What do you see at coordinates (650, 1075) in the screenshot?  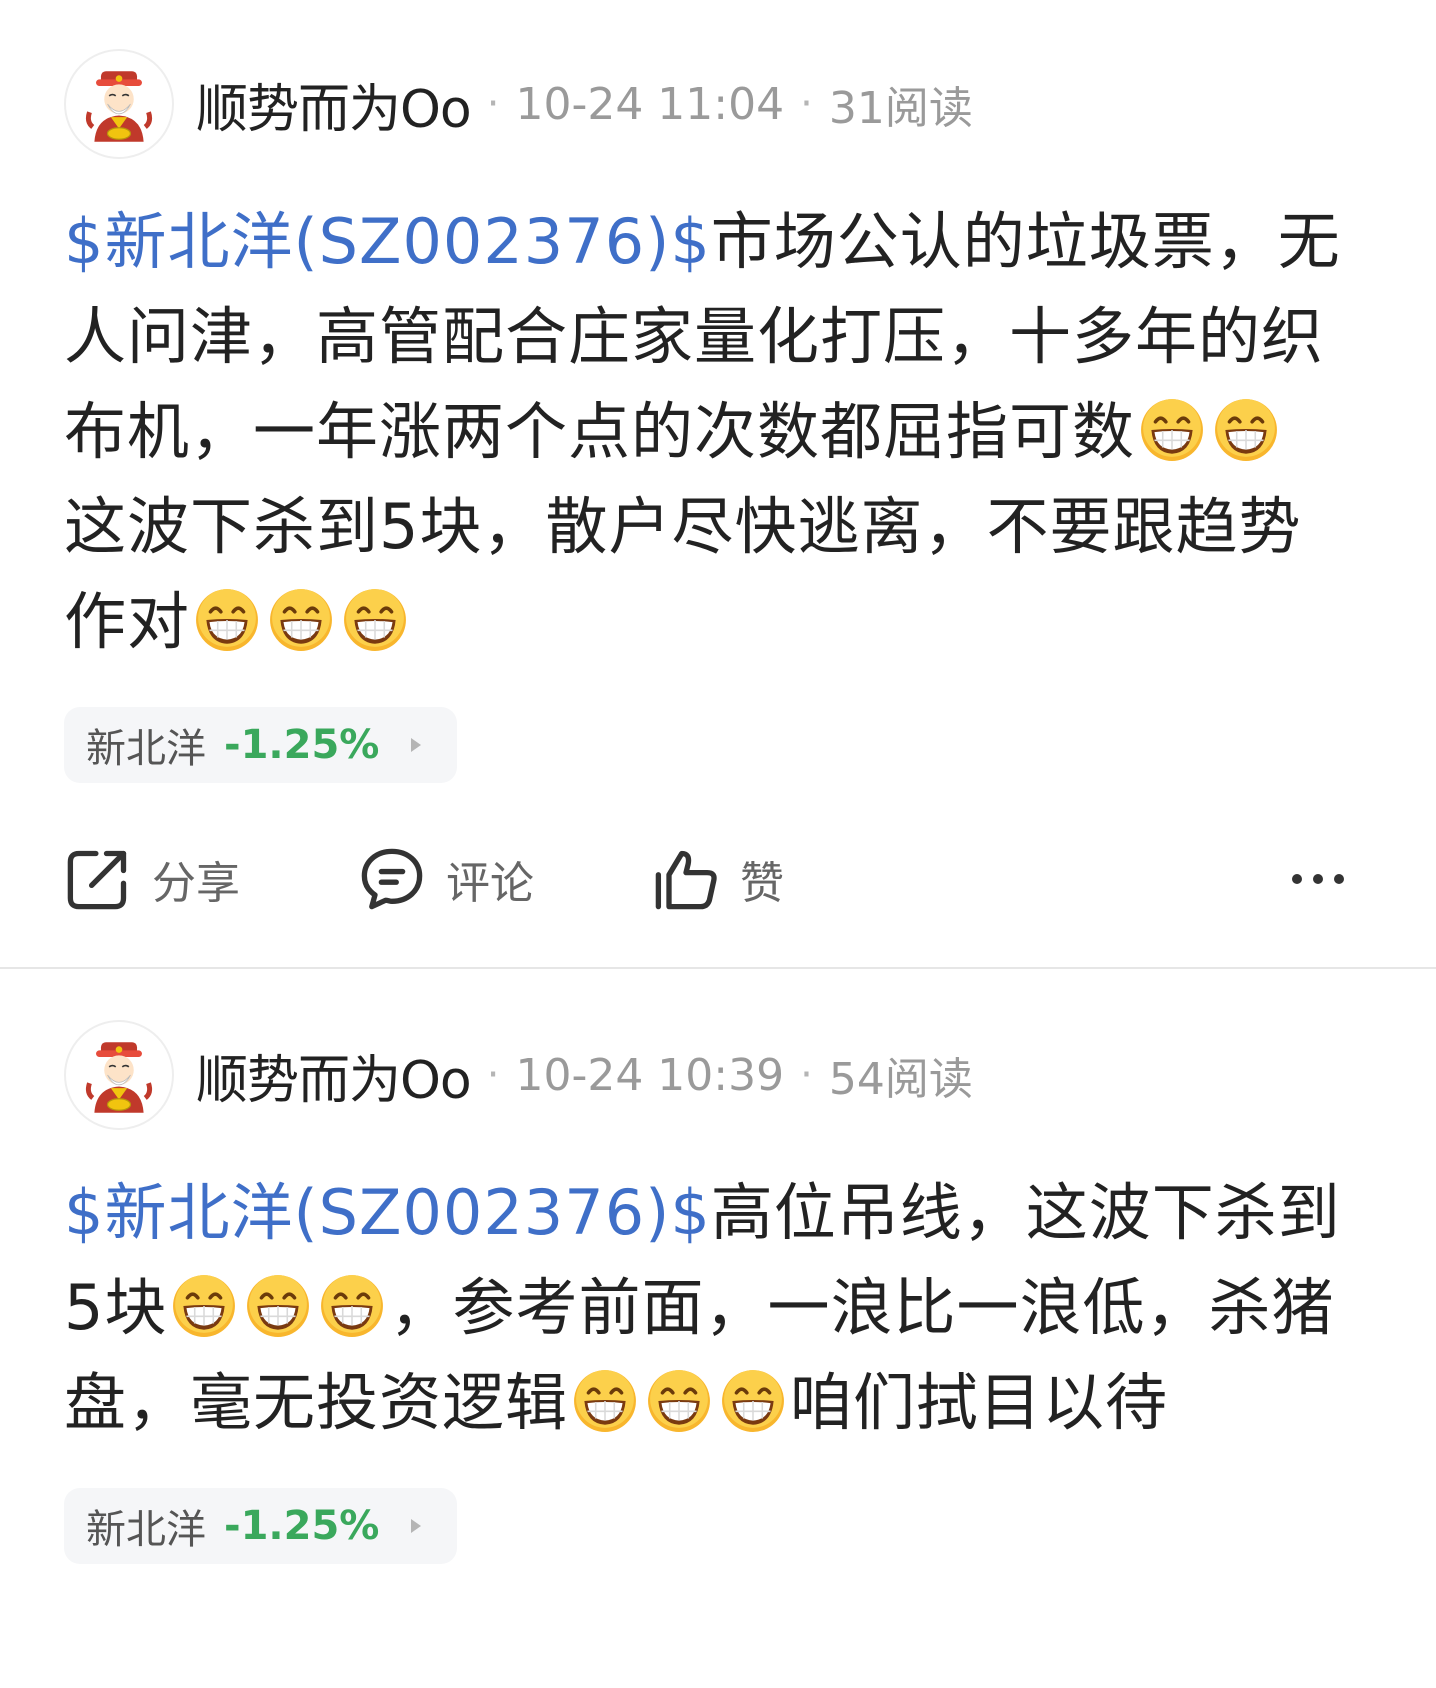 I see `post-date: 10-24 10:39` at bounding box center [650, 1075].